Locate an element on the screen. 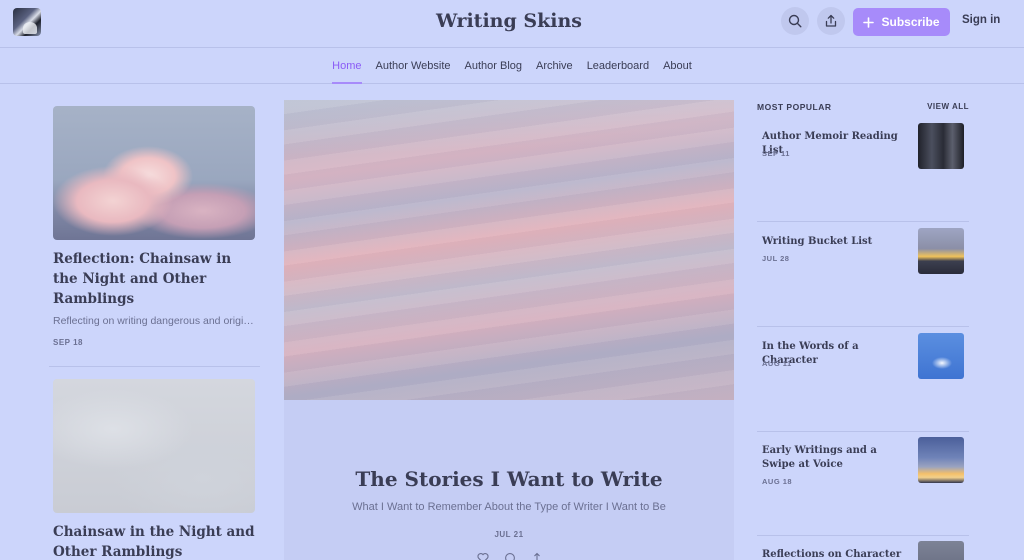 The height and width of the screenshot is (560, 1024). heart-icon is located at coordinates (483, 556).